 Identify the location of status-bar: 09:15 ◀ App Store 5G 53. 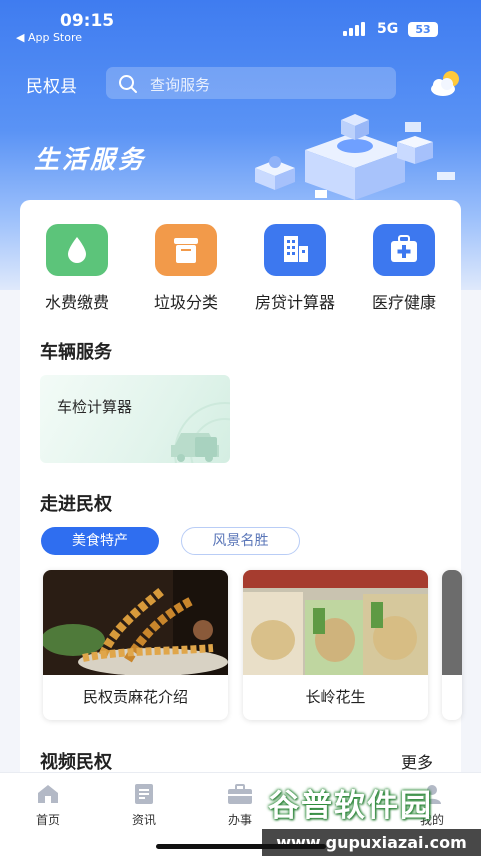
(240, 25).